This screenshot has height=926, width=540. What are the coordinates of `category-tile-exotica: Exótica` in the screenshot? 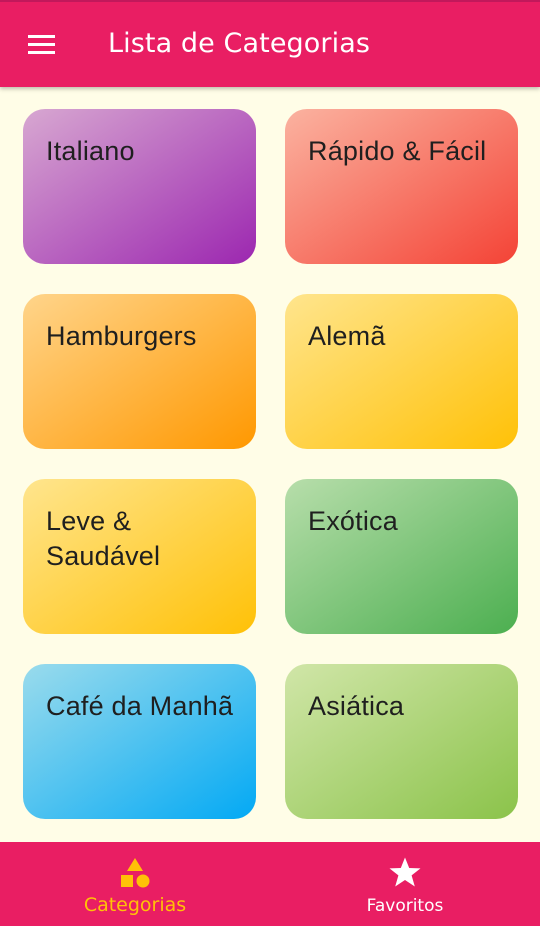 It's located at (401, 556).